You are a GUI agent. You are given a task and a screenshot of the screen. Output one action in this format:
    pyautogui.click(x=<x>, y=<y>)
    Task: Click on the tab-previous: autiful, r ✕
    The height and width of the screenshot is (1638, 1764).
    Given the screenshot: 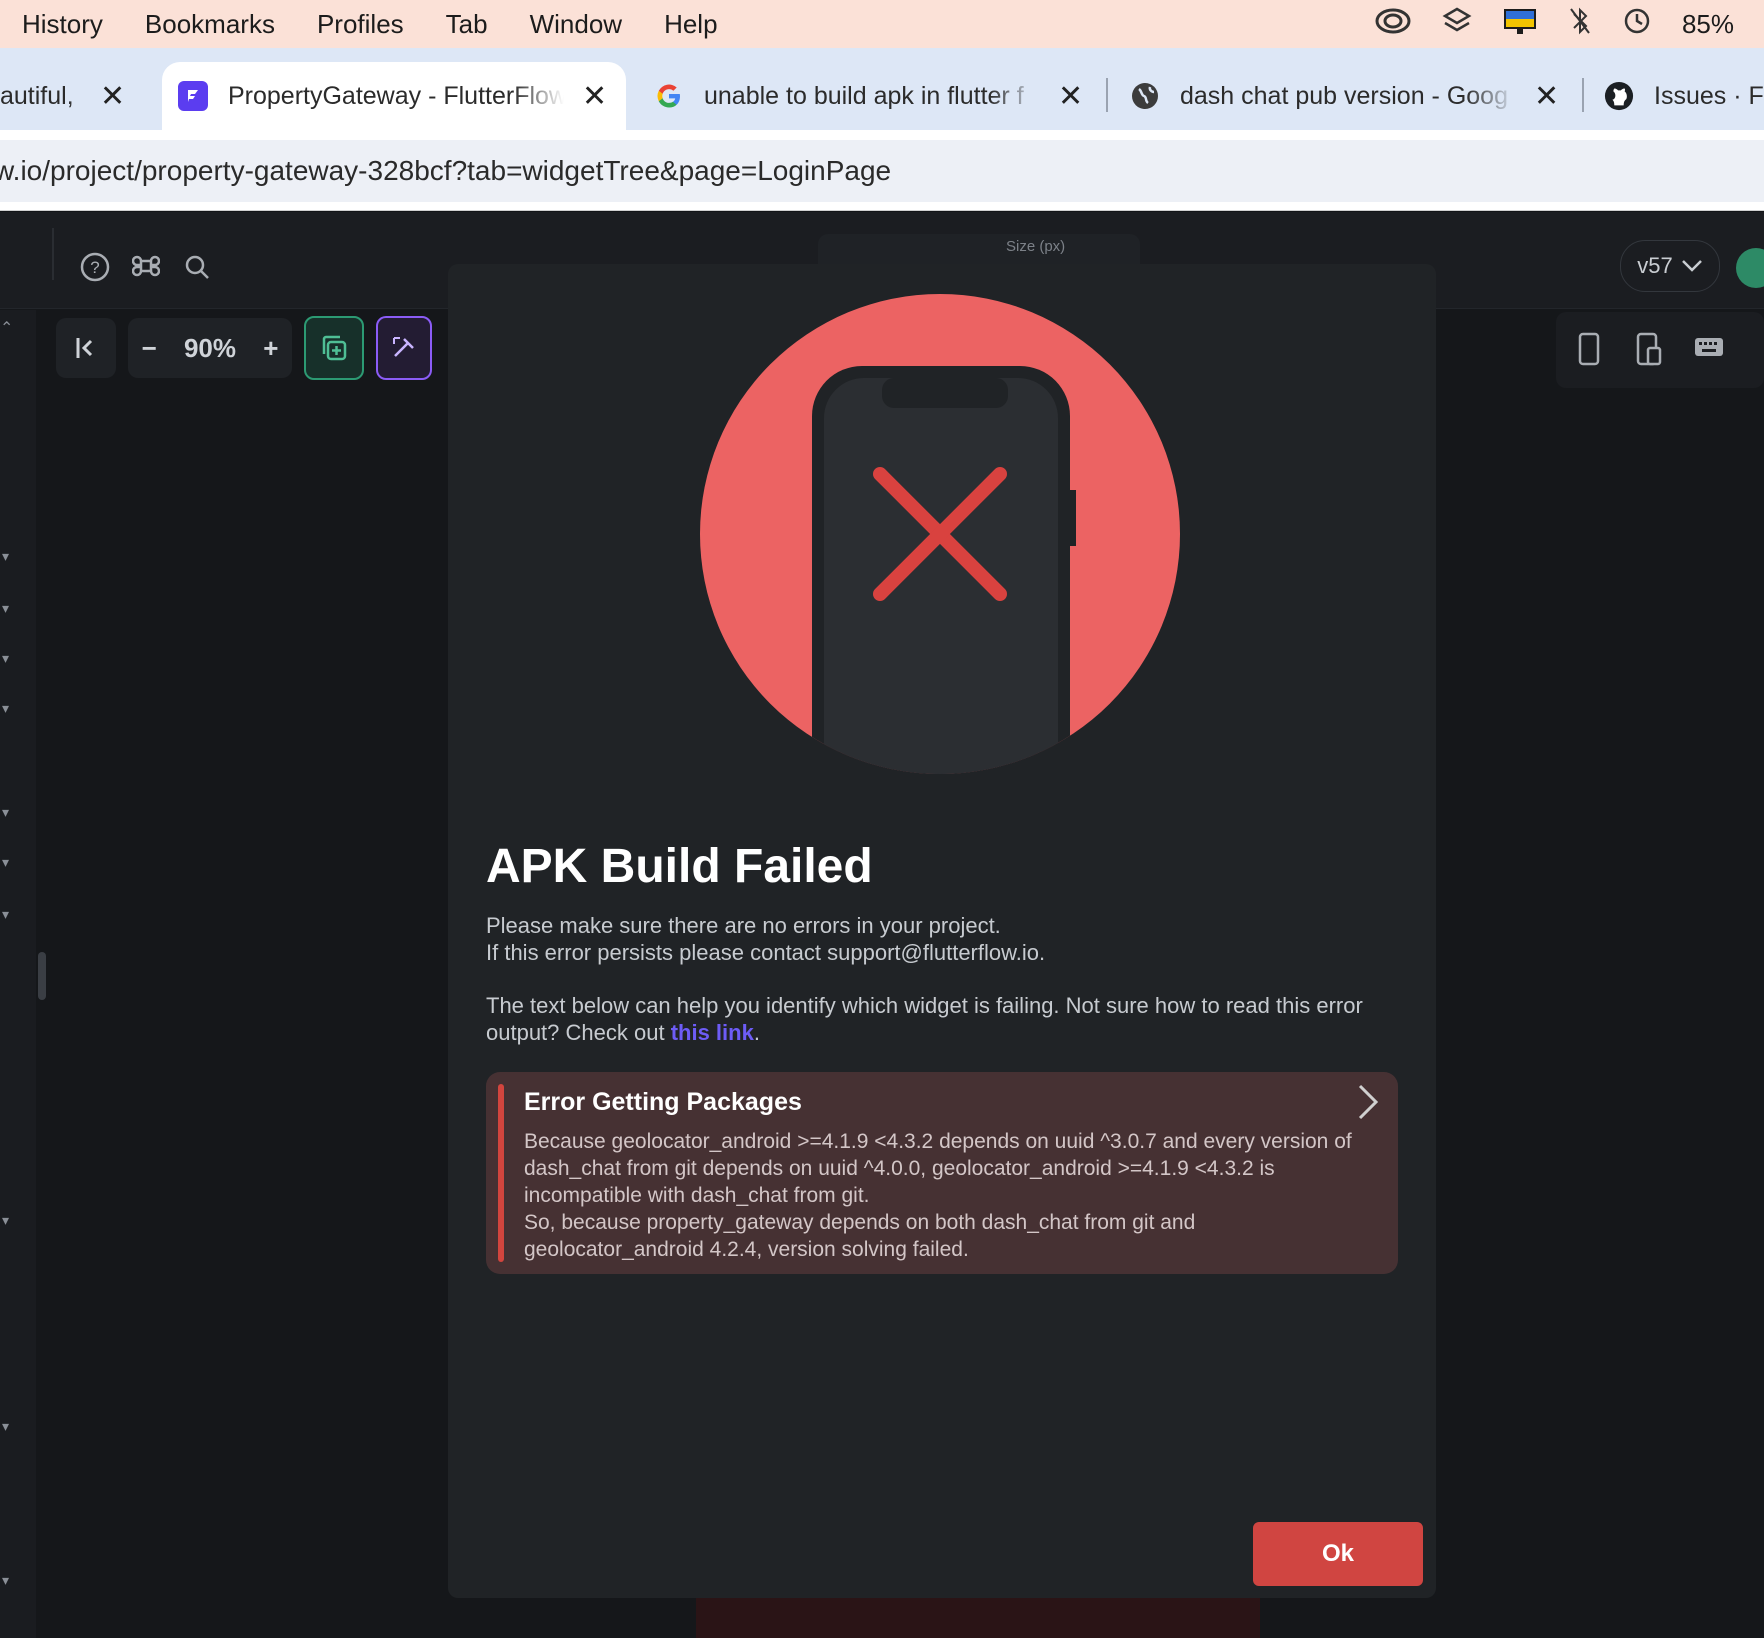 What is the action you would take?
    pyautogui.click(x=70, y=96)
    